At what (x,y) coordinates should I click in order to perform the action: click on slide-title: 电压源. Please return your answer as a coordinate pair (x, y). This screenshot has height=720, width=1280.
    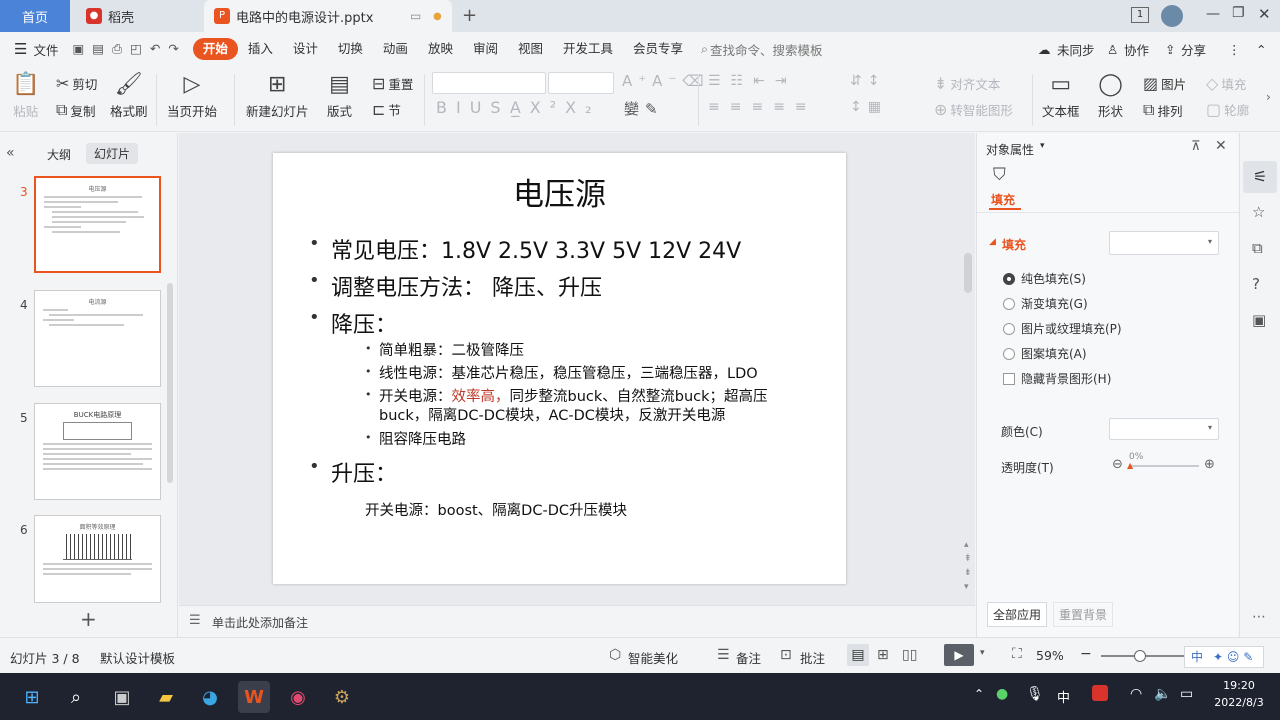
    Looking at the image, I should click on (559, 191).